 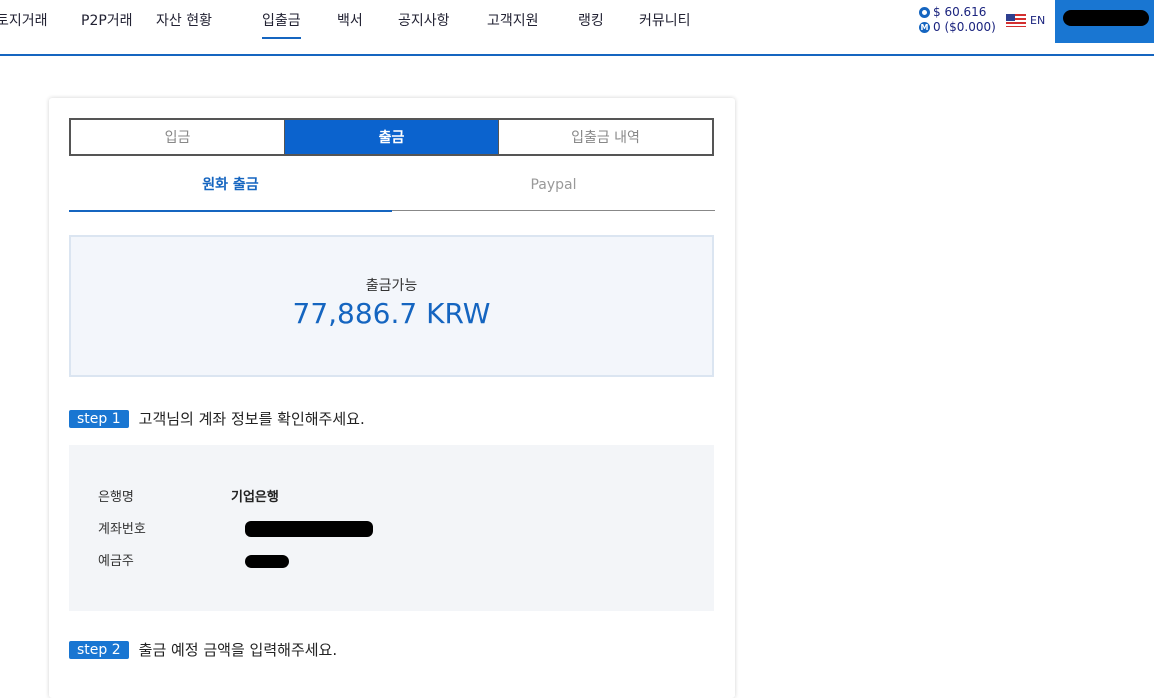 I want to click on wallet-usd: $ 60.616, so click(x=960, y=12).